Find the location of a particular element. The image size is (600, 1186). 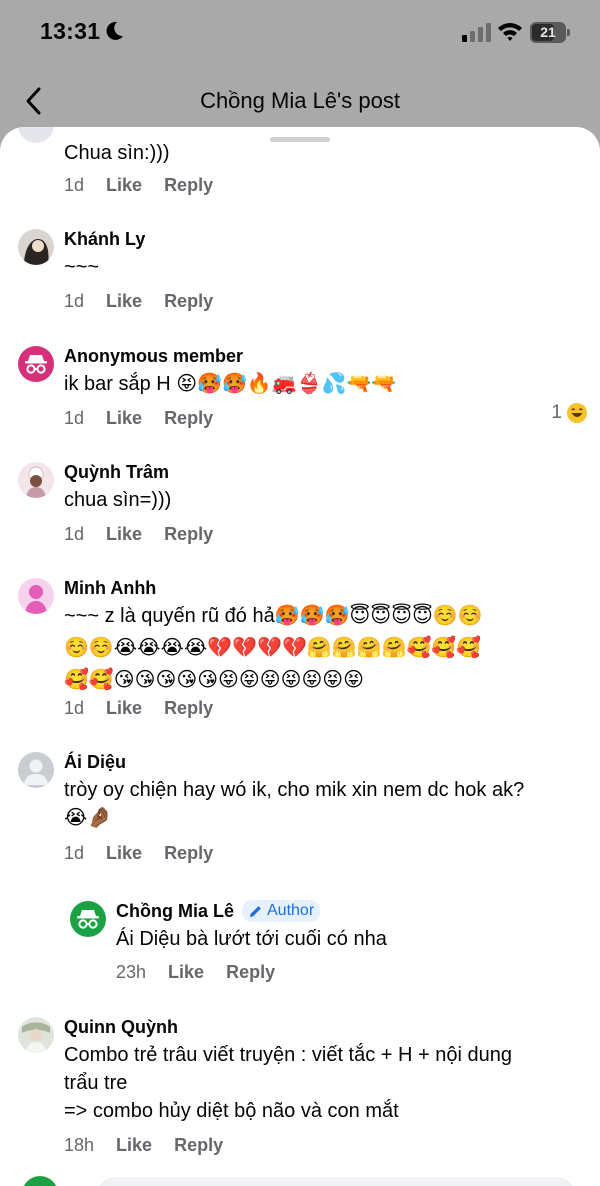

comment-time: 18h is located at coordinates (79, 1145).